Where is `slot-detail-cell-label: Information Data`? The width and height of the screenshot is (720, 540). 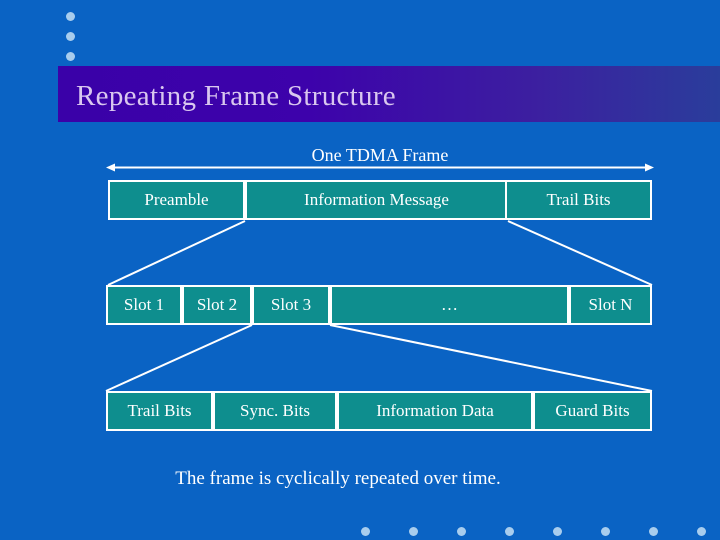 slot-detail-cell-label: Information Data is located at coordinates (435, 410).